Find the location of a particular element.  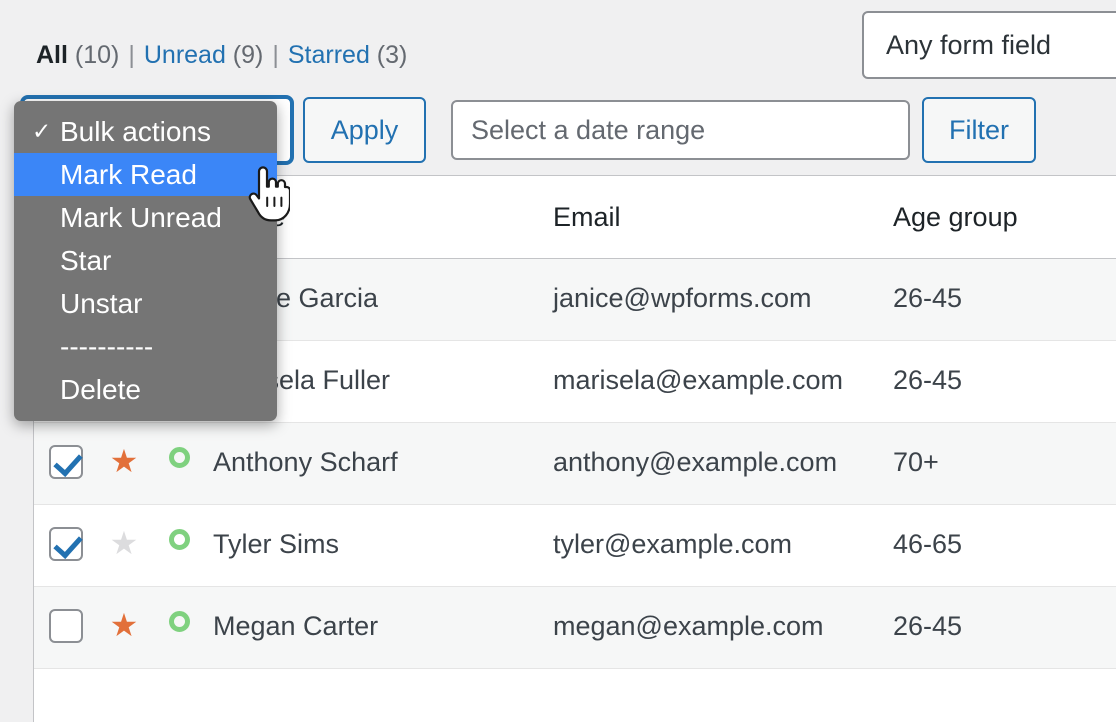

cell-age-group: 70+ is located at coordinates (916, 462).